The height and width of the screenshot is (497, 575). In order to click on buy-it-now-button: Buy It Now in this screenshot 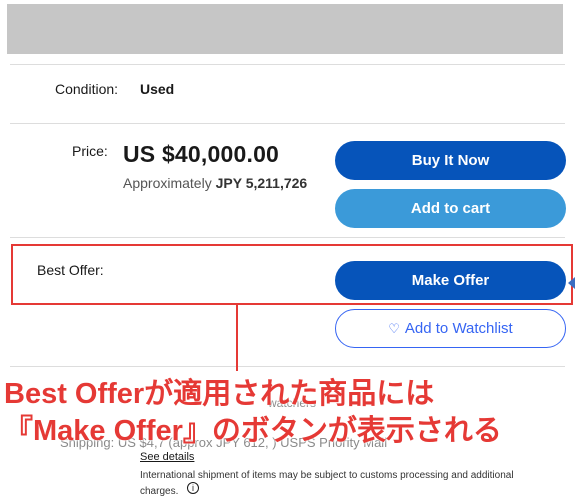, I will do `click(450, 160)`.